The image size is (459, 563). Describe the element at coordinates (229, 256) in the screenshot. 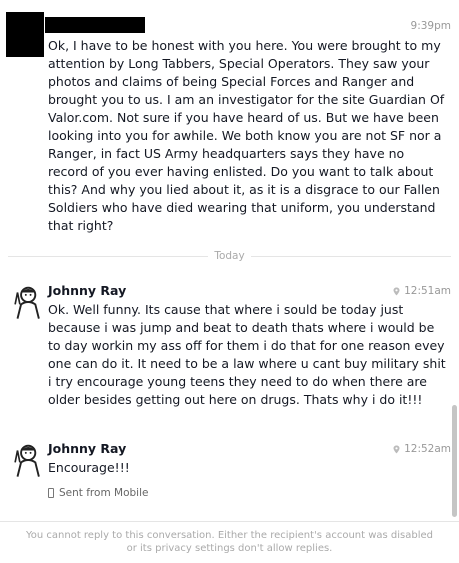

I see `date-divider-label: Today` at that location.